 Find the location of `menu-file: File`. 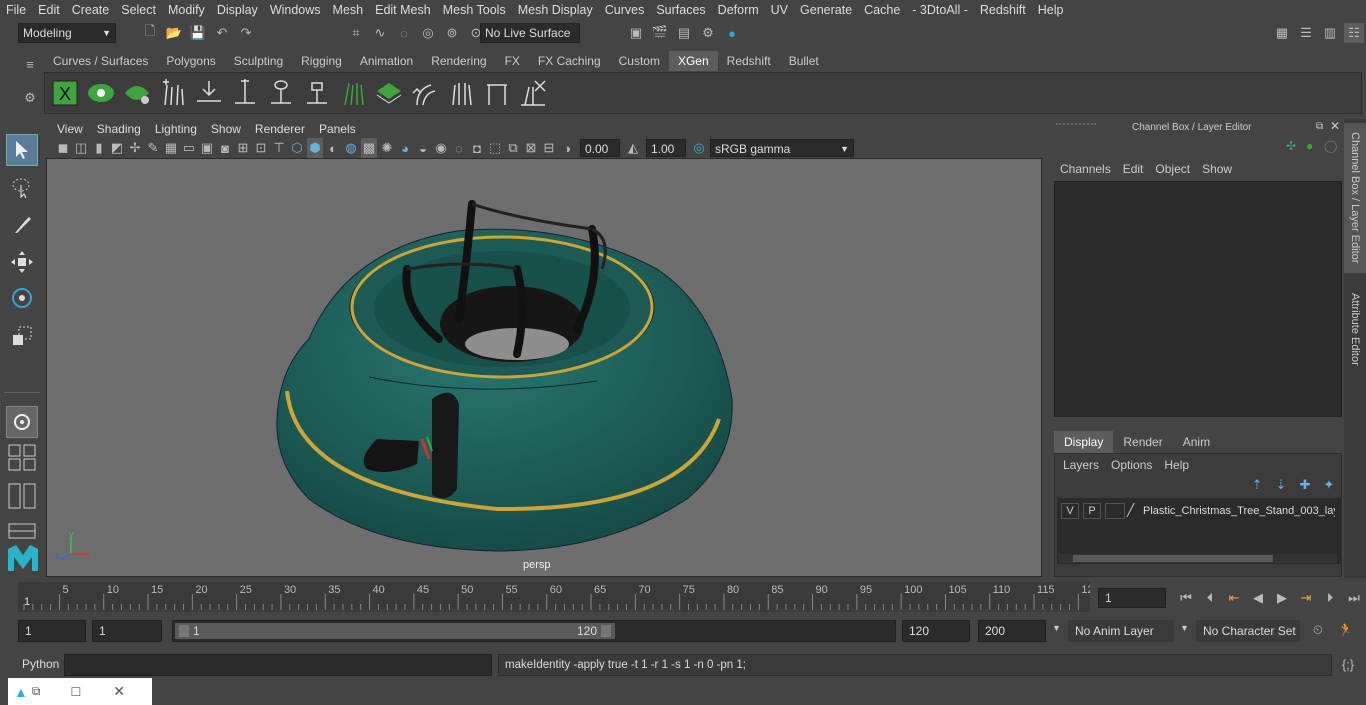

menu-file: File is located at coordinates (16, 10).